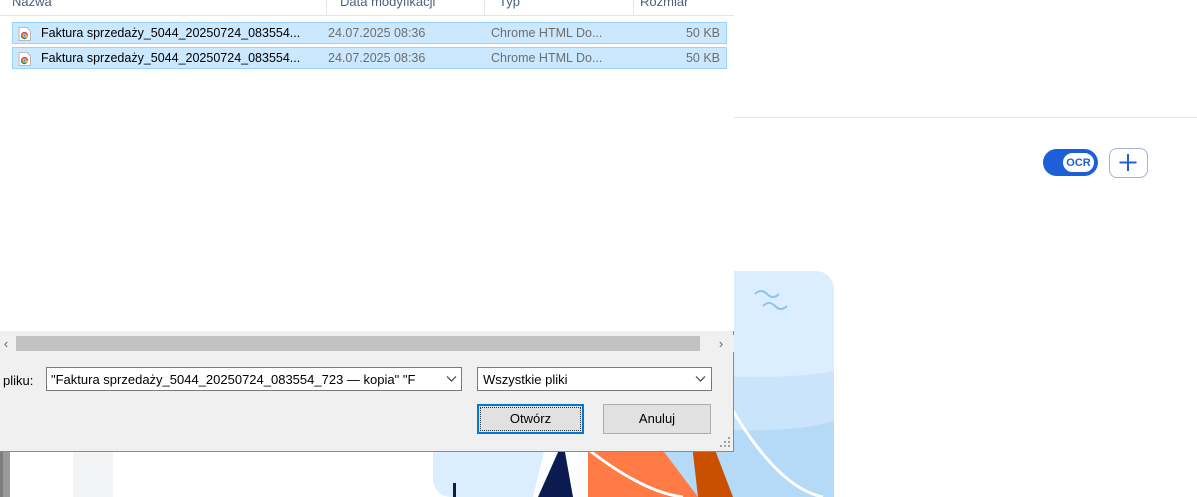 The width and height of the screenshot is (1197, 497). I want to click on column-modified-header: Data modyfikacji, so click(387, 4).